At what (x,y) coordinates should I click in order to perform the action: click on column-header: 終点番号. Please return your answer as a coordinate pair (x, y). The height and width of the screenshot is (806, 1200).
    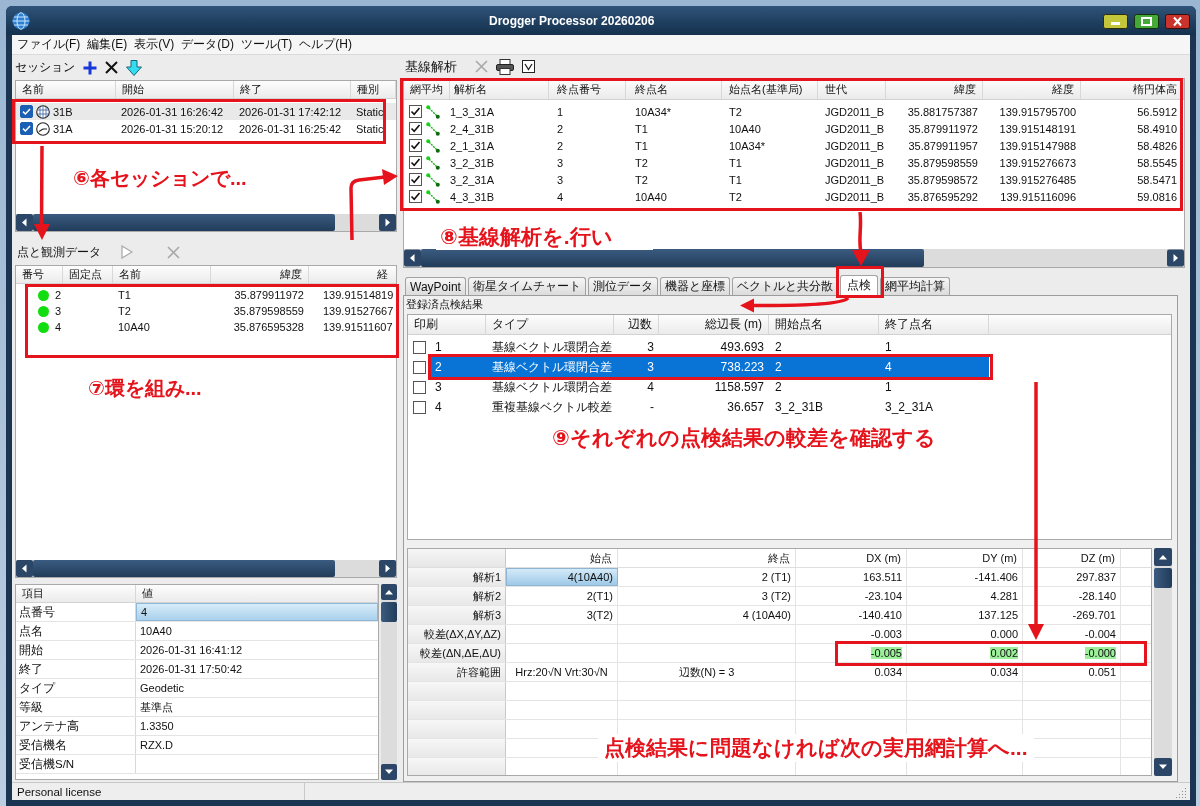
    Looking at the image, I should click on (587, 89).